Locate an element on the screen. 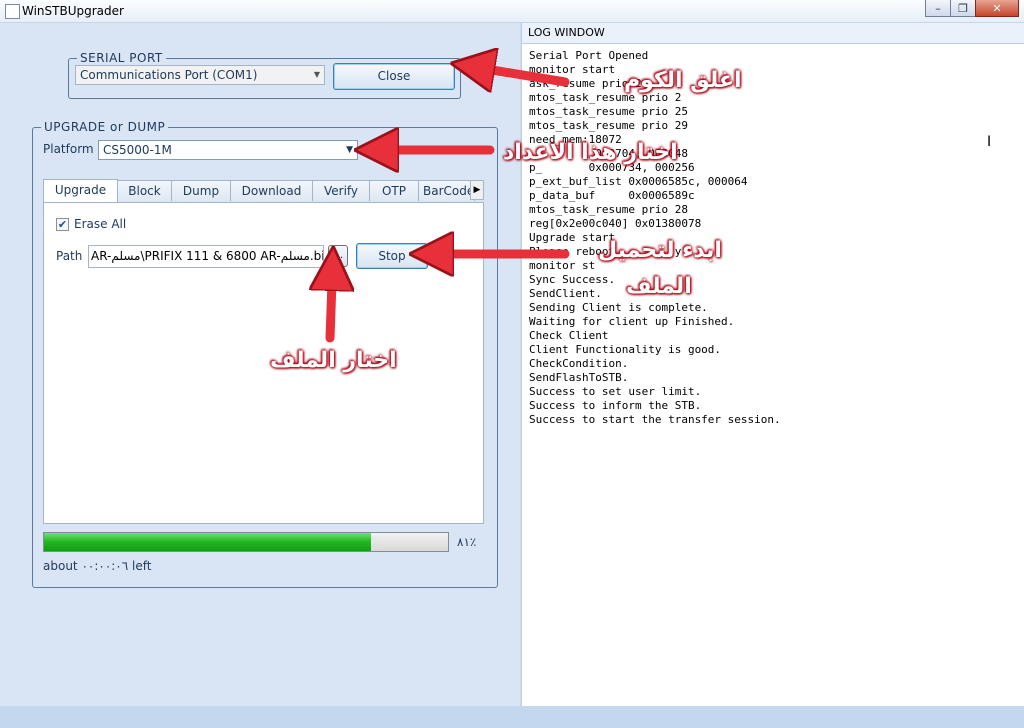 Image resolution: width=1024 pixels, height=728 pixels. annotation-choose-setting: اختار هذا الاعداد is located at coordinates (590, 152).